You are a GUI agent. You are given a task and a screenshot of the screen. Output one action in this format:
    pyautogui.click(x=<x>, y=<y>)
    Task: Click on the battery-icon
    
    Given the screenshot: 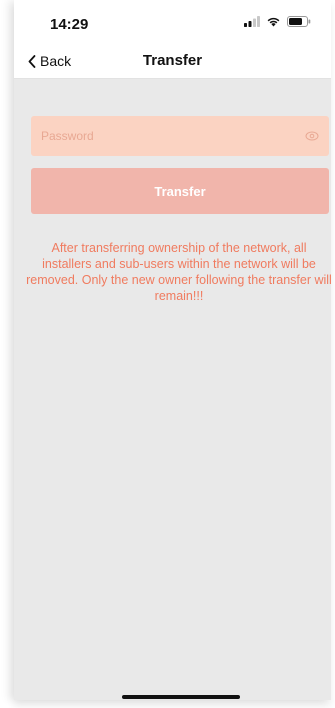 What is the action you would take?
    pyautogui.click(x=299, y=21)
    